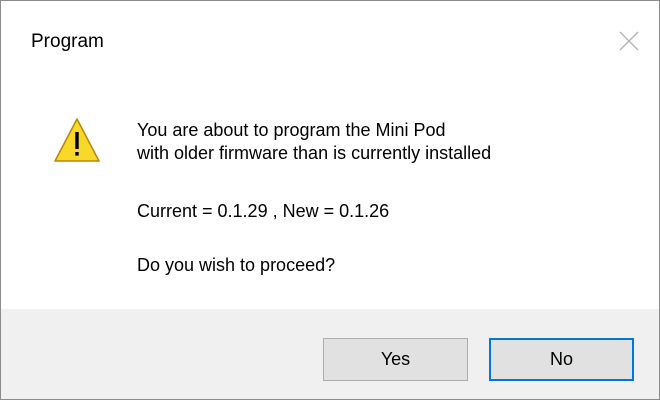  I want to click on no-button: No, so click(561, 359).